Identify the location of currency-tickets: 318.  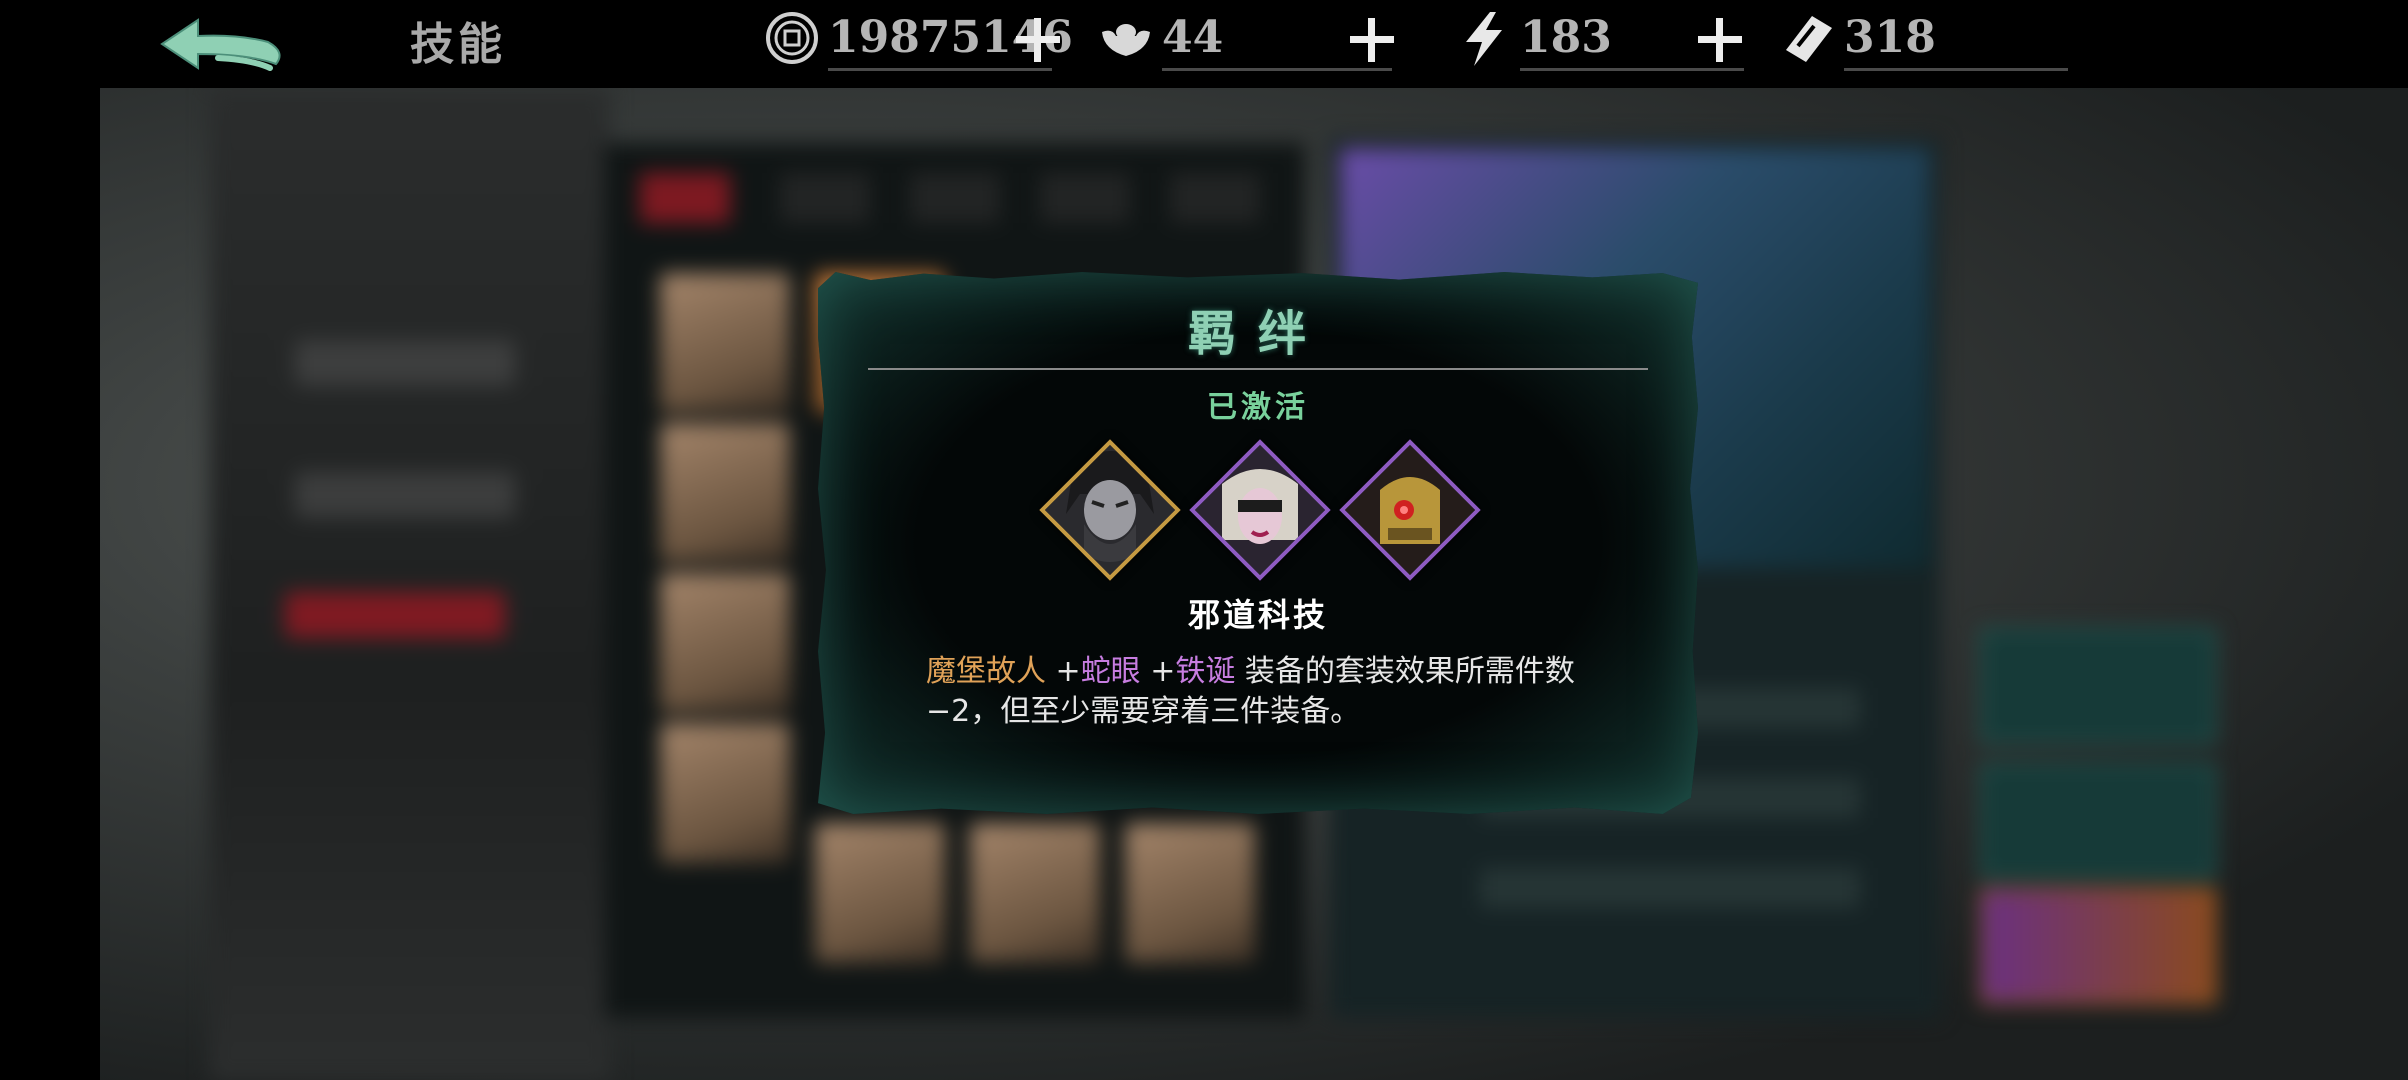
(1930, 38).